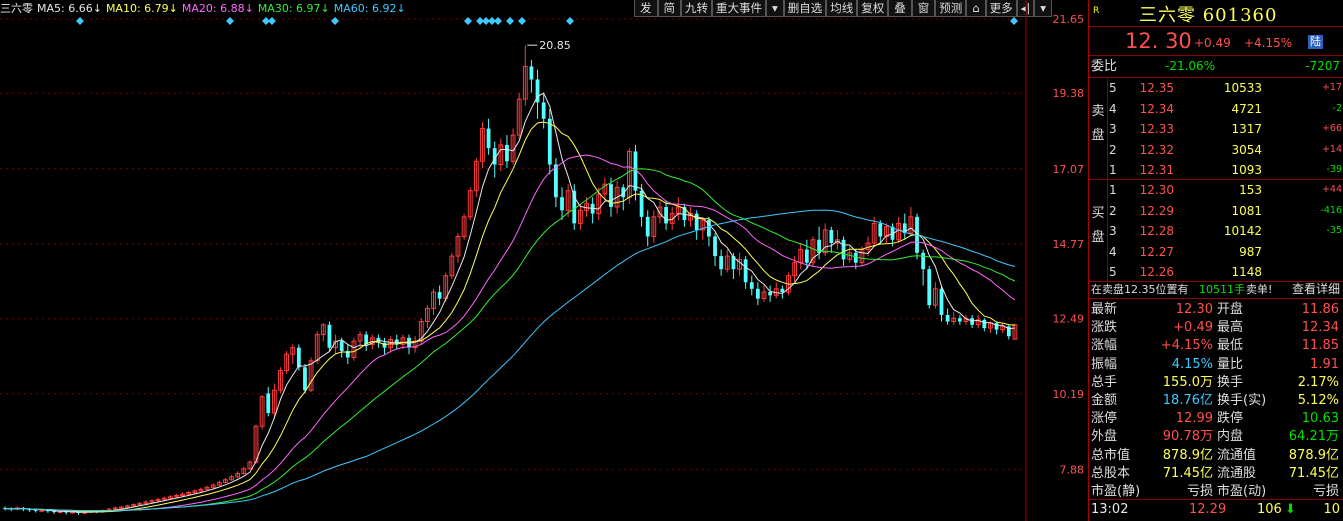 This screenshot has width=1343, height=521. I want to click on buy-side-label: 买盘, so click(1098, 230).